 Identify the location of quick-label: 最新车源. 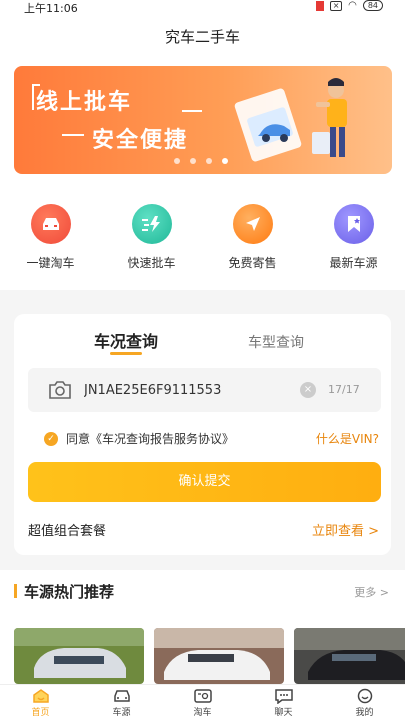
(353, 263).